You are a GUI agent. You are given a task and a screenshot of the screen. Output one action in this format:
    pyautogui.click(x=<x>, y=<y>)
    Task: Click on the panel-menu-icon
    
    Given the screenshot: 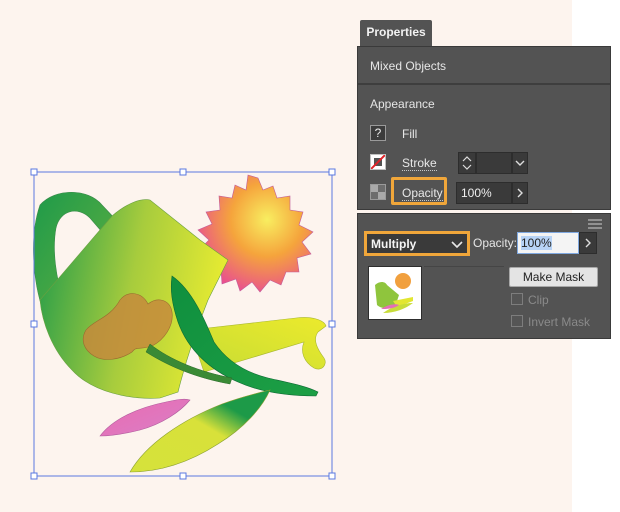 What is the action you would take?
    pyautogui.click(x=595, y=224)
    